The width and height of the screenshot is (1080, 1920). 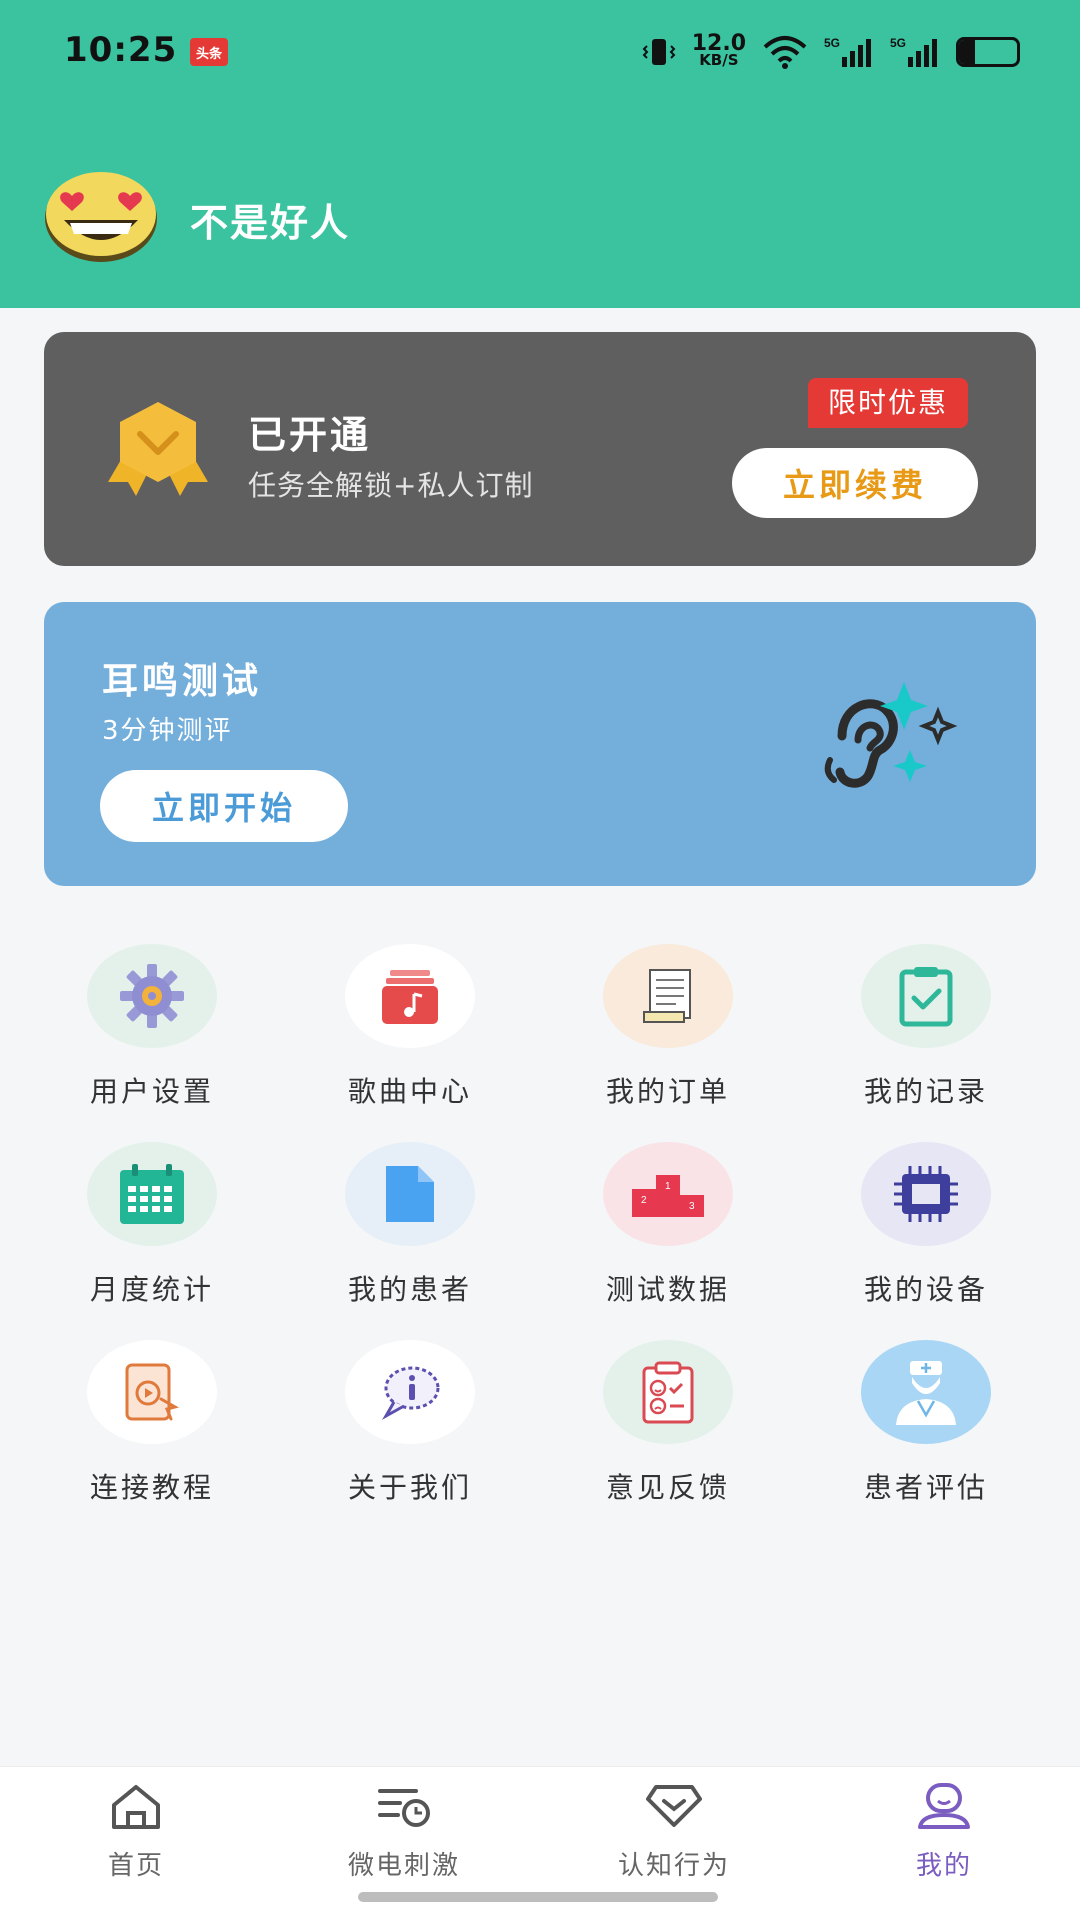 I want to click on profile-icon, so click(x=944, y=1806).